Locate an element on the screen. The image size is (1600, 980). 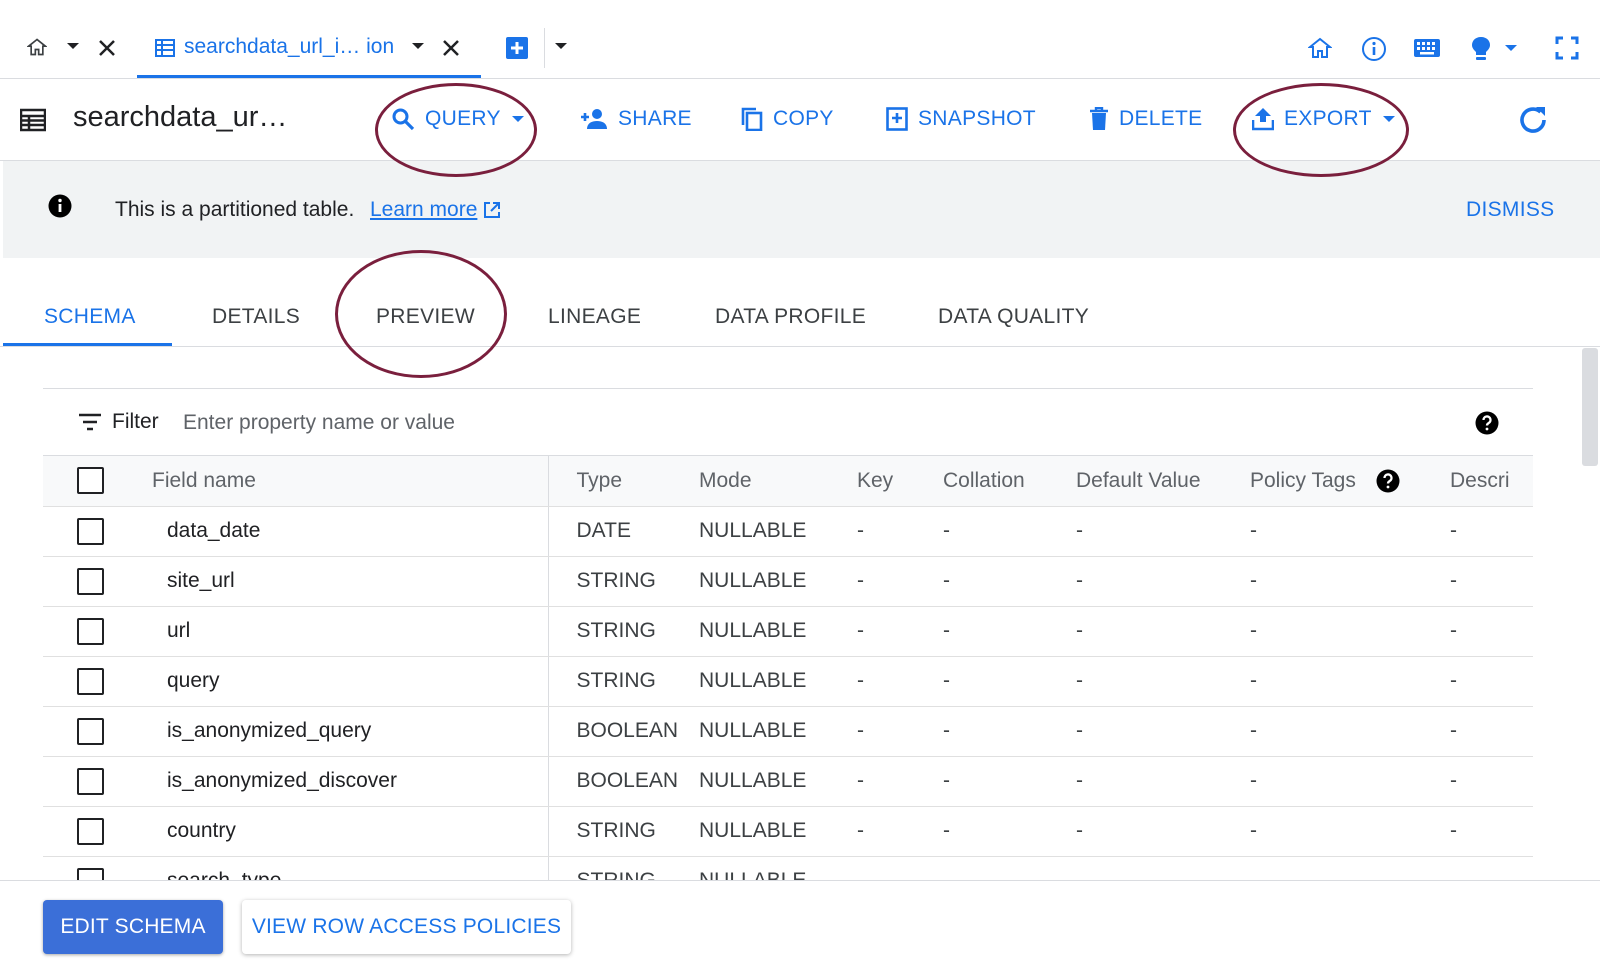
share-button: SHARE is located at coordinates (636, 119).